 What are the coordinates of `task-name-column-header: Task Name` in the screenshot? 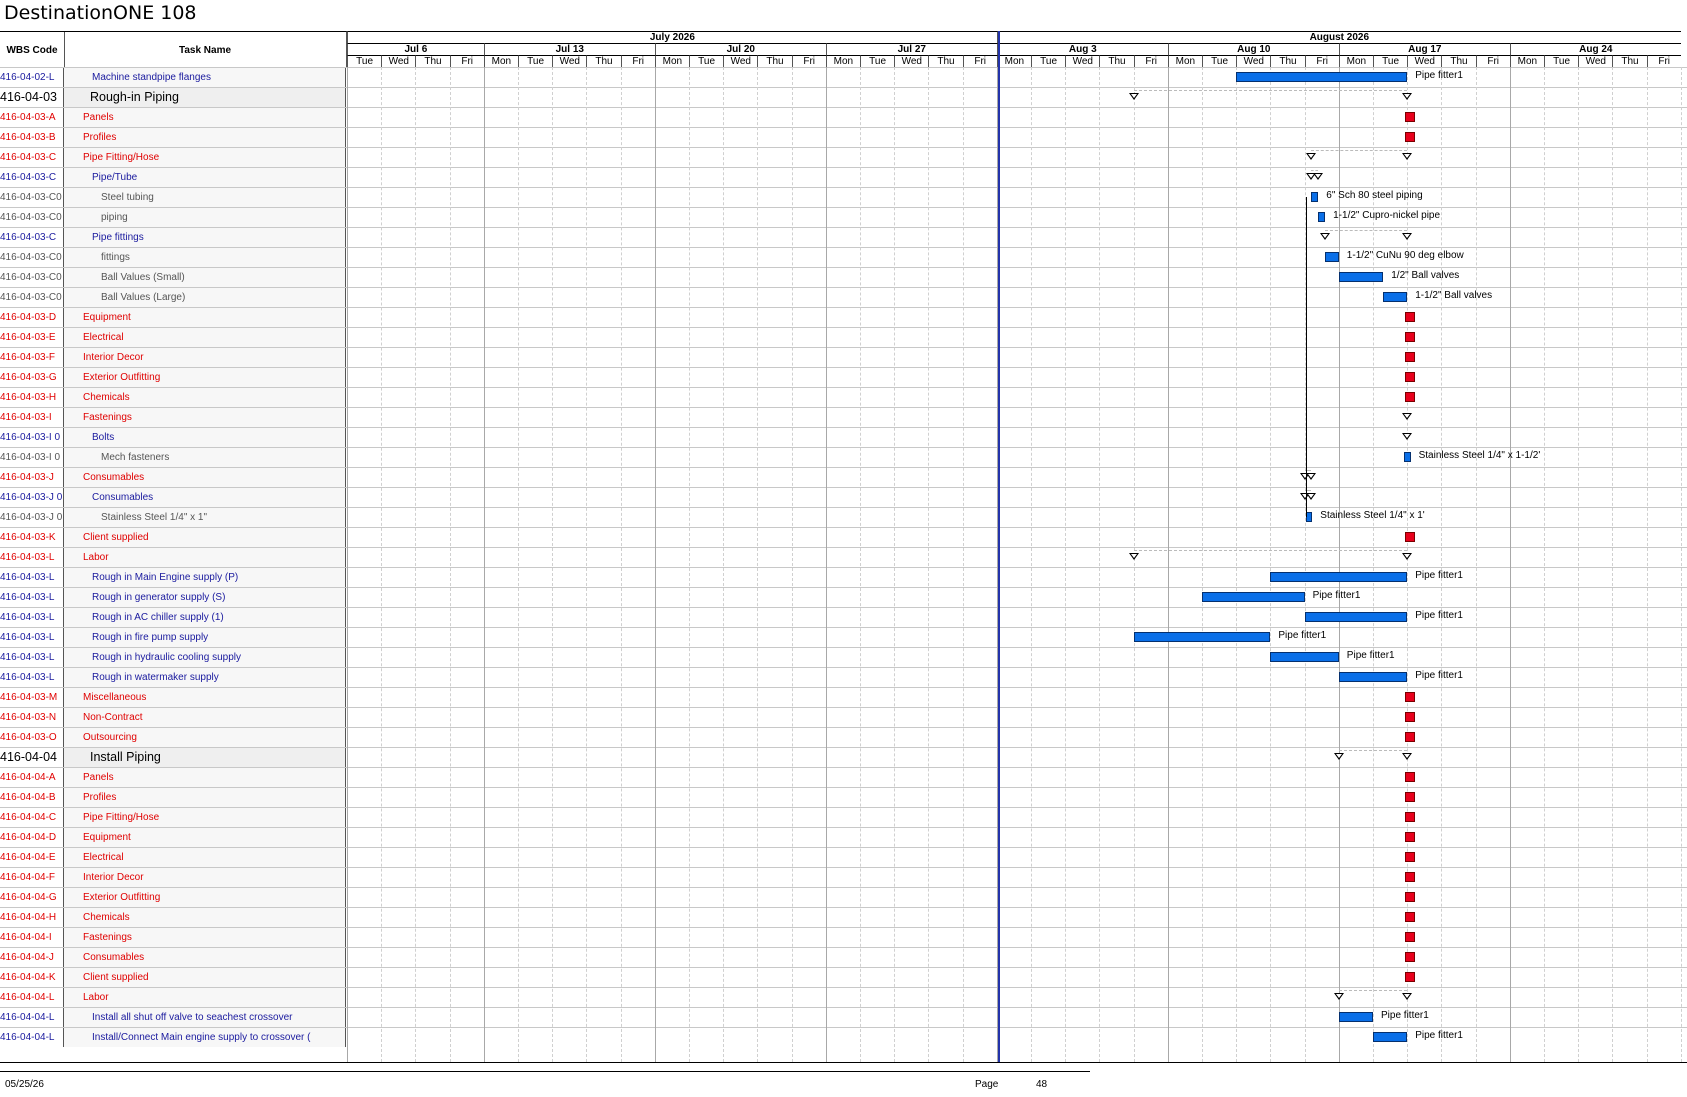 It's located at (205, 49).